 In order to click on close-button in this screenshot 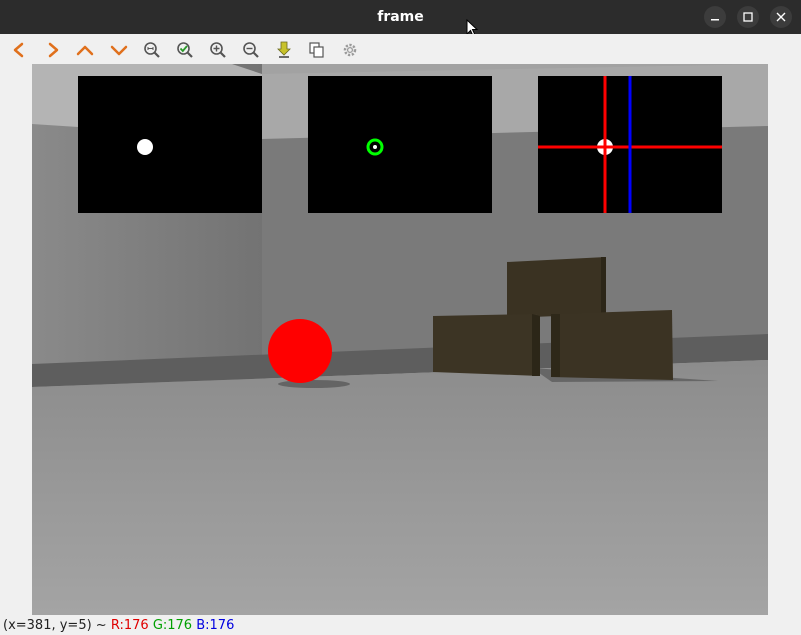, I will do `click(781, 17)`.